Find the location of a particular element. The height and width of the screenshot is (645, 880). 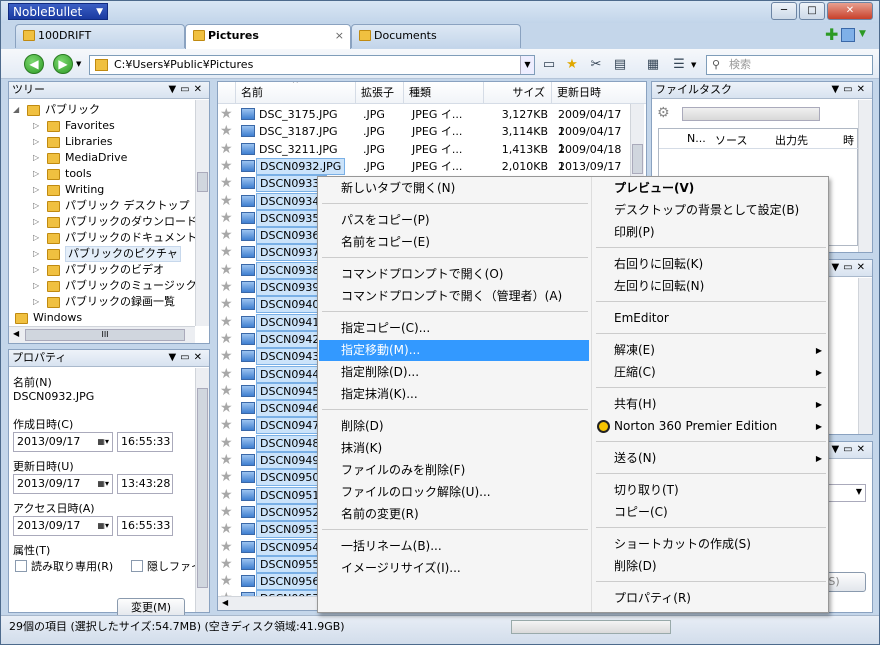

close-button: ✕ is located at coordinates (850, 11).